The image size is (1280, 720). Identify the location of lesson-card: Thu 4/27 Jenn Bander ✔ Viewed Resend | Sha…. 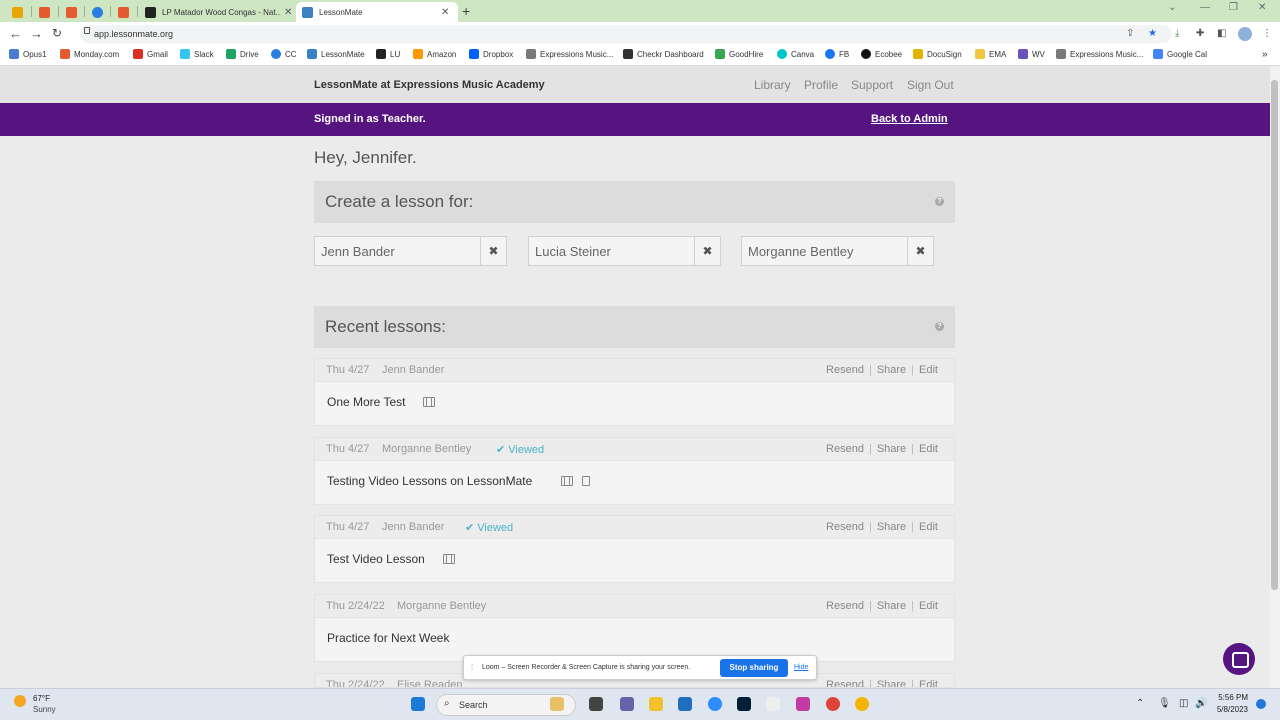
(634, 549).